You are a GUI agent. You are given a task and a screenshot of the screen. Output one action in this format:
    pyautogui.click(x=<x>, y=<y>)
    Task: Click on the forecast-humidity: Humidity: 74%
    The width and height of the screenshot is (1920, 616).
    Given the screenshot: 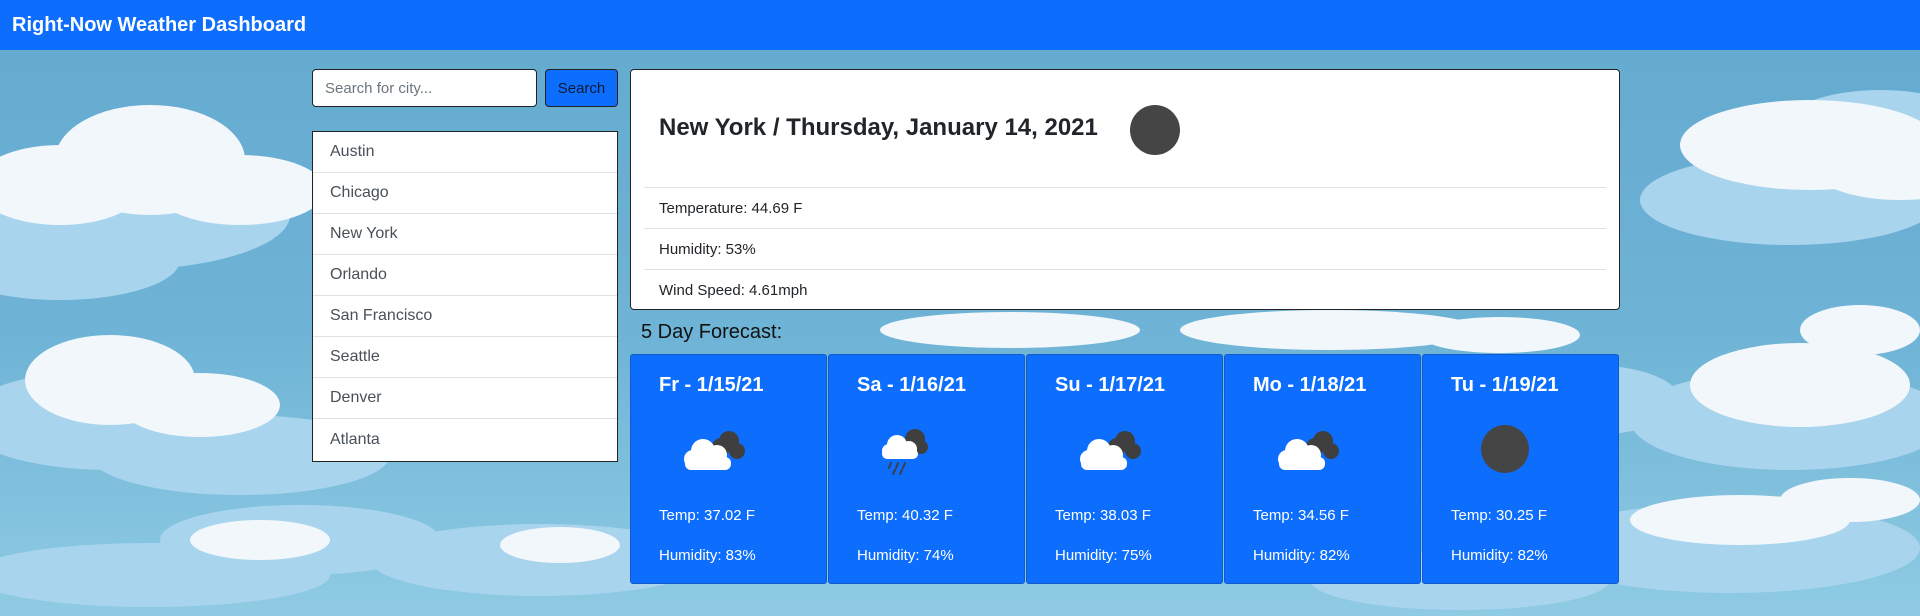 What is the action you would take?
    pyautogui.click(x=905, y=555)
    